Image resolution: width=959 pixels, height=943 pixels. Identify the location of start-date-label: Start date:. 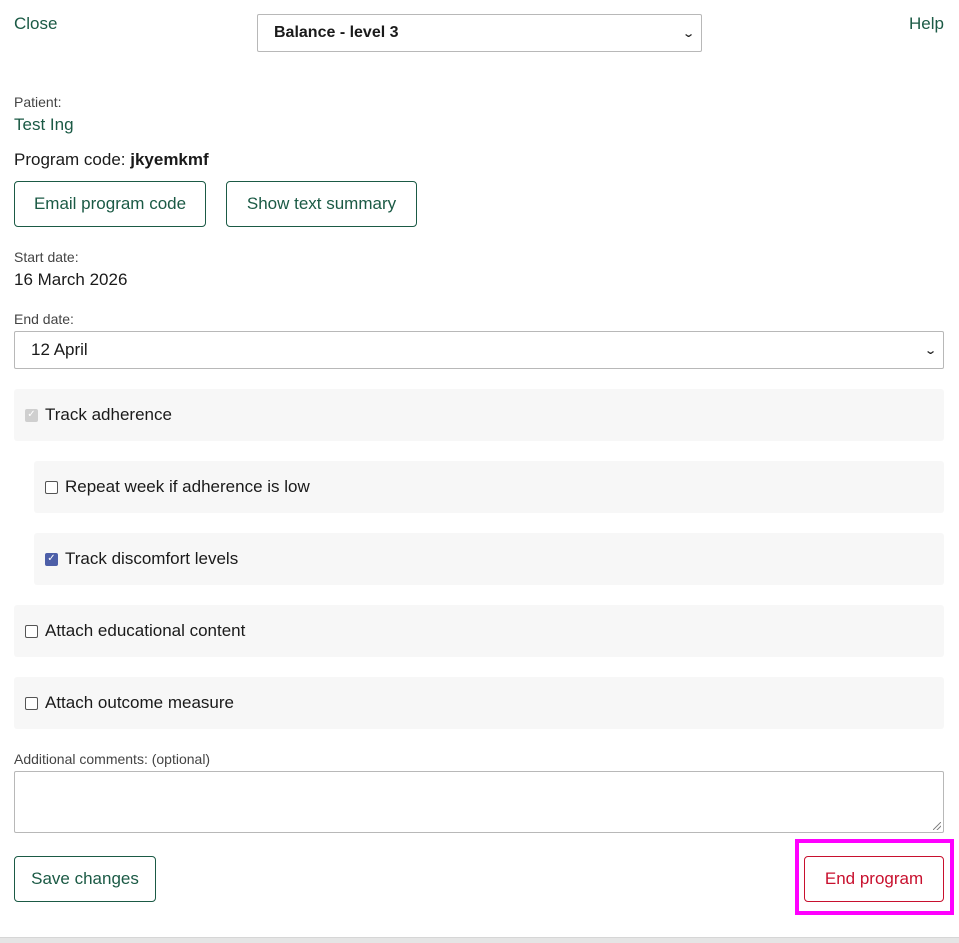
(46, 257).